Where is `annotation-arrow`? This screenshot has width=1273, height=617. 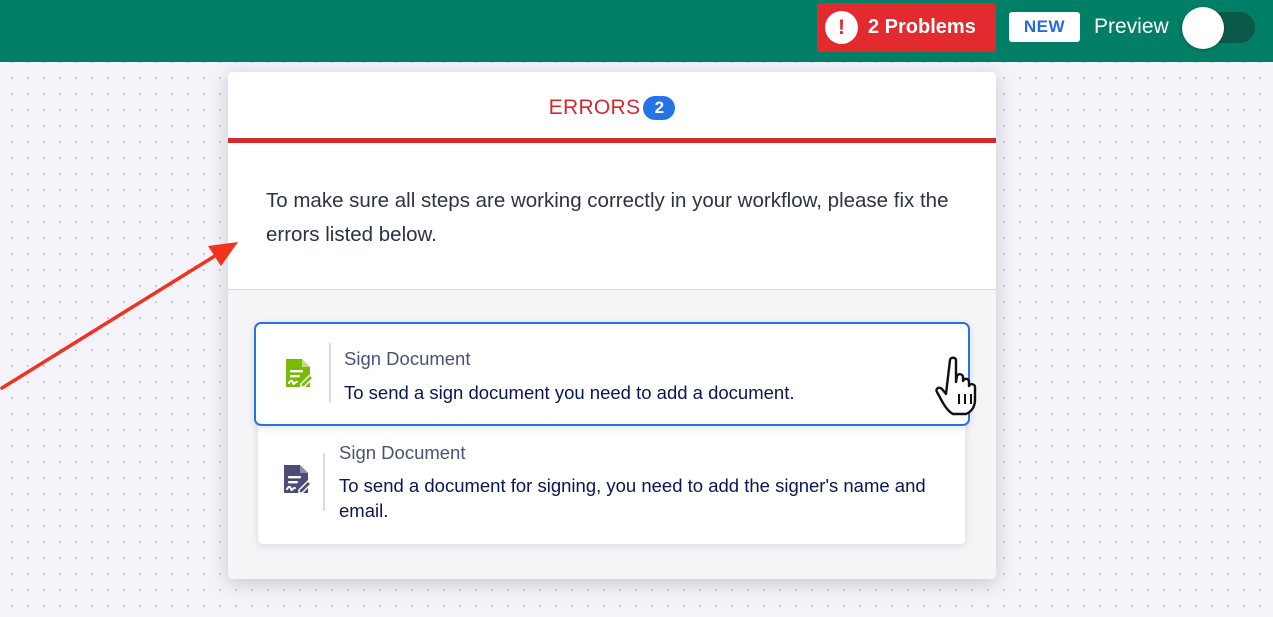
annotation-arrow is located at coordinates (119, 316).